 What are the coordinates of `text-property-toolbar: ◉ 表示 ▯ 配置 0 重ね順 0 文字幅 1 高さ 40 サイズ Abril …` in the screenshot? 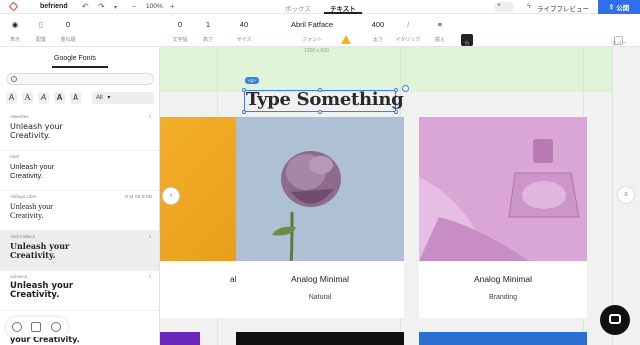 It's located at (320, 30).